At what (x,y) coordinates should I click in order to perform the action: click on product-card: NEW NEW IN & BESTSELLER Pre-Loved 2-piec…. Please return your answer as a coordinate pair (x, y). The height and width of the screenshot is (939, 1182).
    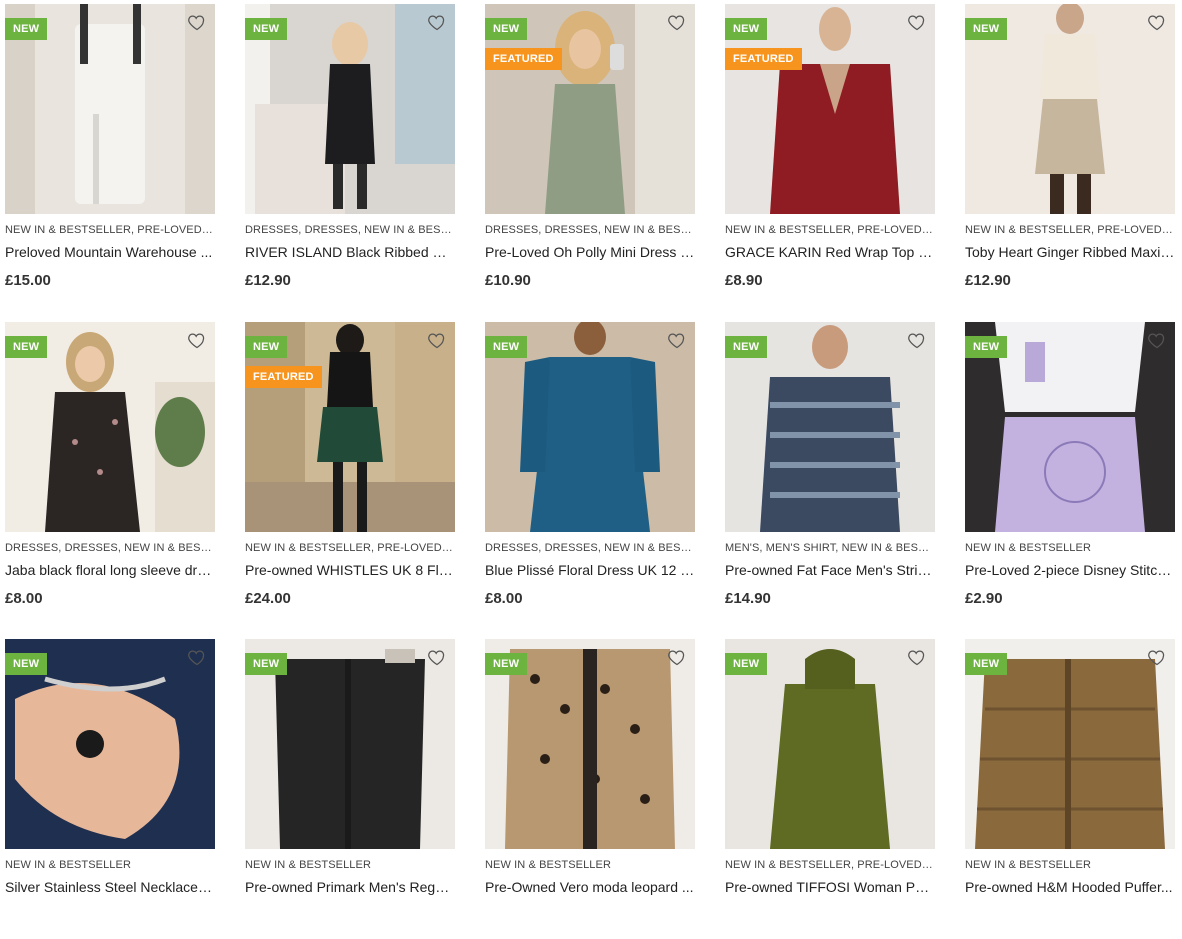
    Looking at the image, I should click on (1070, 472).